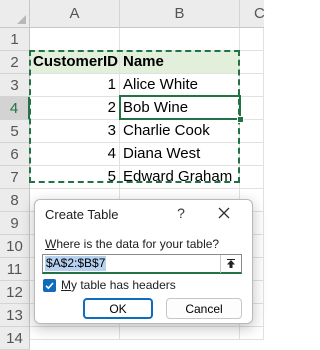 This screenshot has height=350, width=320. Describe the element at coordinates (75, 177) in the screenshot. I see `table-cell-id: 5` at that location.